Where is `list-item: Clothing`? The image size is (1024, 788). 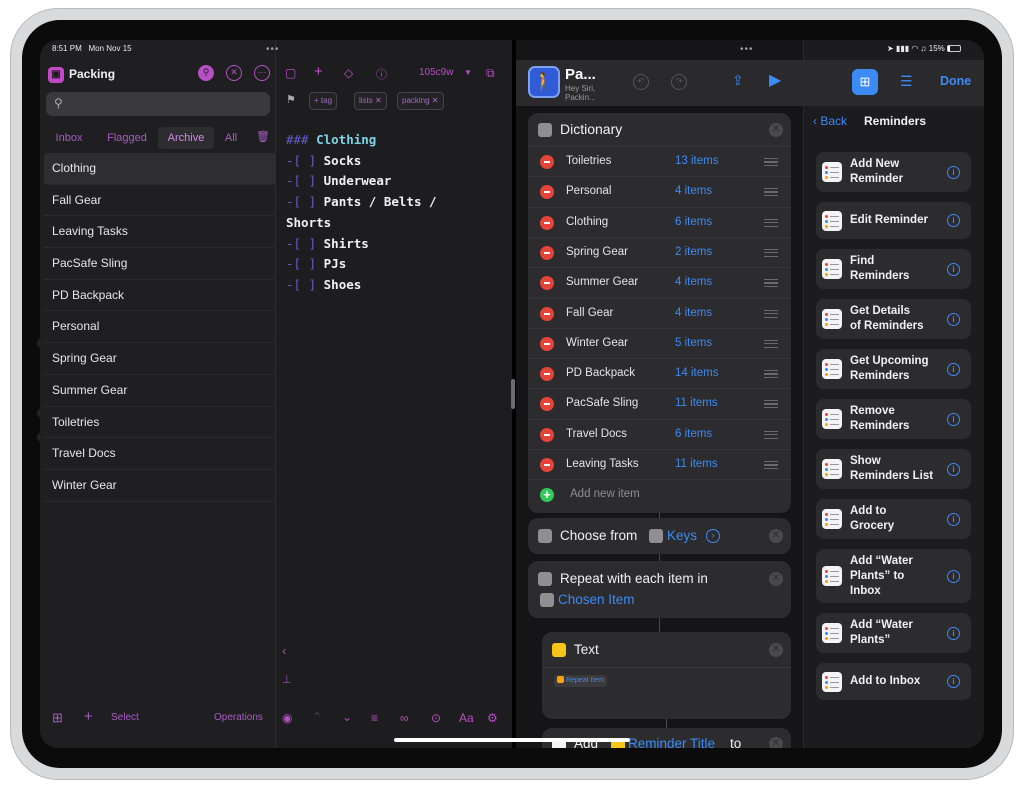 list-item: Clothing is located at coordinates (160, 169).